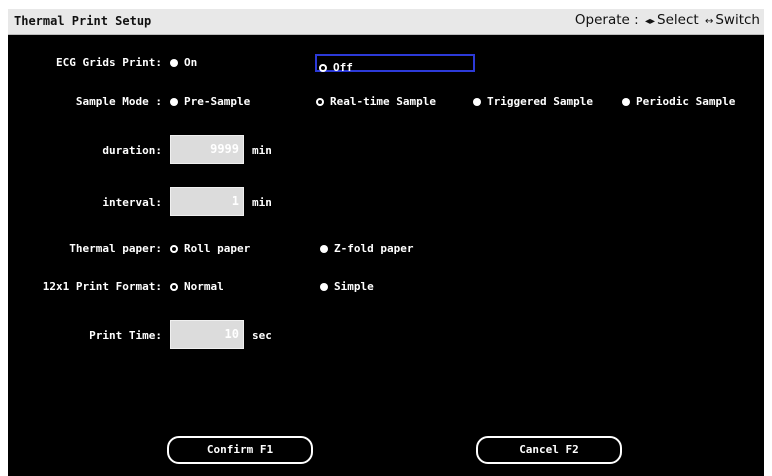 The width and height of the screenshot is (772, 476). What do you see at coordinates (217, 101) in the screenshot?
I see `option-label: Pre-Sample` at bounding box center [217, 101].